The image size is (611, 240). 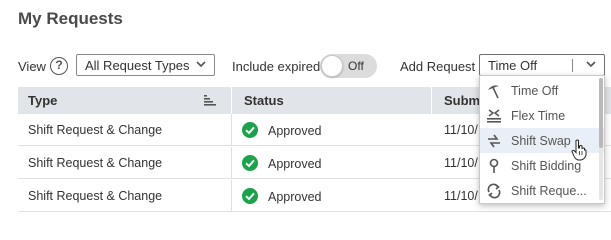 I want to click on beach-umbrella-icon, so click(x=493, y=92).